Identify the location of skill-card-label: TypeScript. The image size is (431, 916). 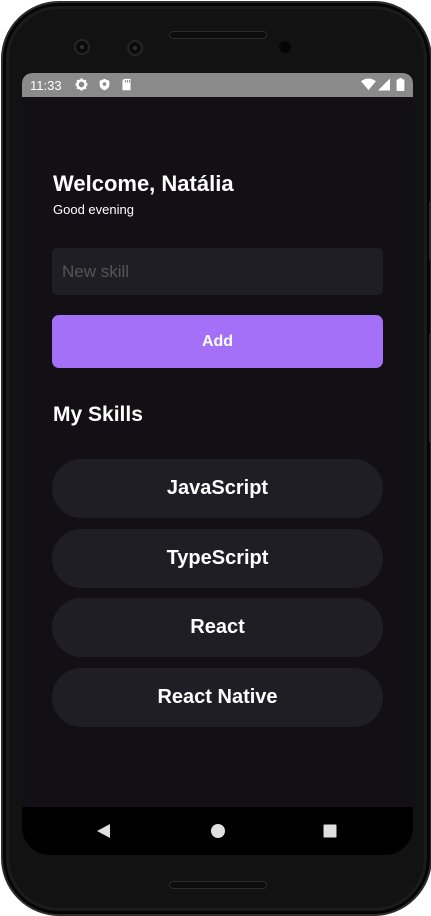
(217, 558).